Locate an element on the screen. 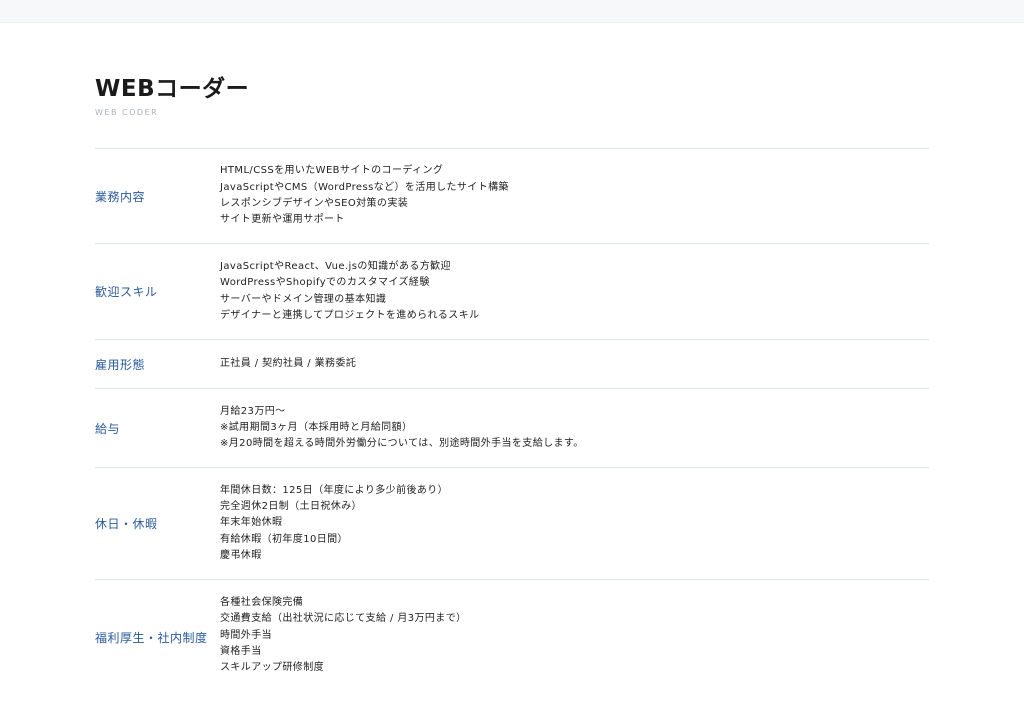 The height and width of the screenshot is (708, 1024). content-line: 月給23万円〜 is located at coordinates (253, 411).